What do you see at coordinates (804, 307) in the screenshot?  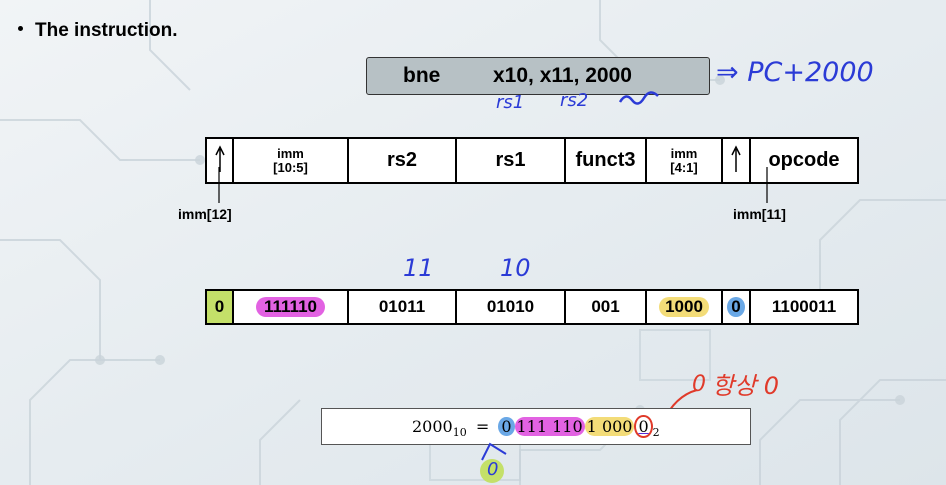 I see `bits-opcode: 1100011` at bounding box center [804, 307].